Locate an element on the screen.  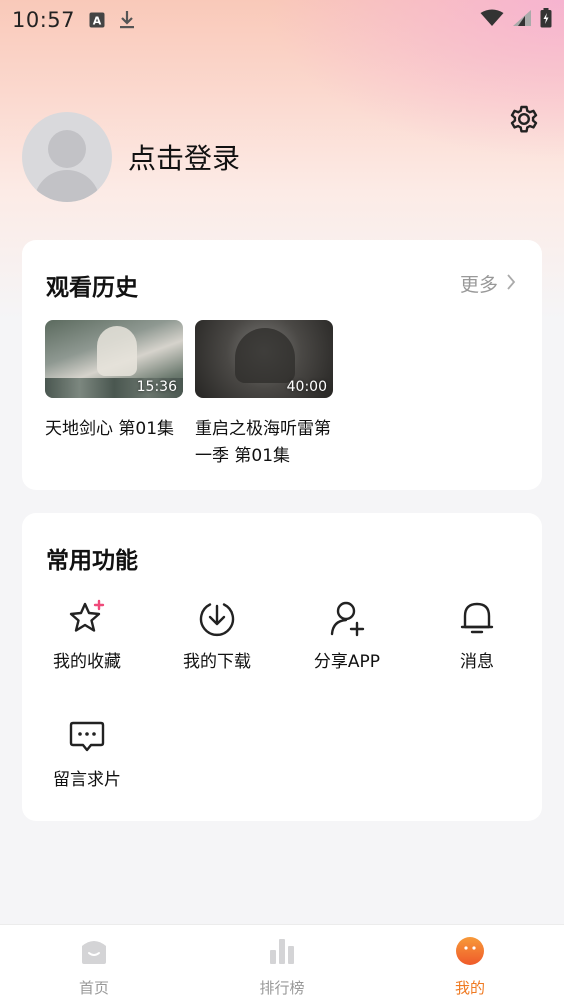
history-list: 15:36 天地剑心 第01集 40:00 重启之极海听雷第一季 第01集 is located at coordinates (189, 395).